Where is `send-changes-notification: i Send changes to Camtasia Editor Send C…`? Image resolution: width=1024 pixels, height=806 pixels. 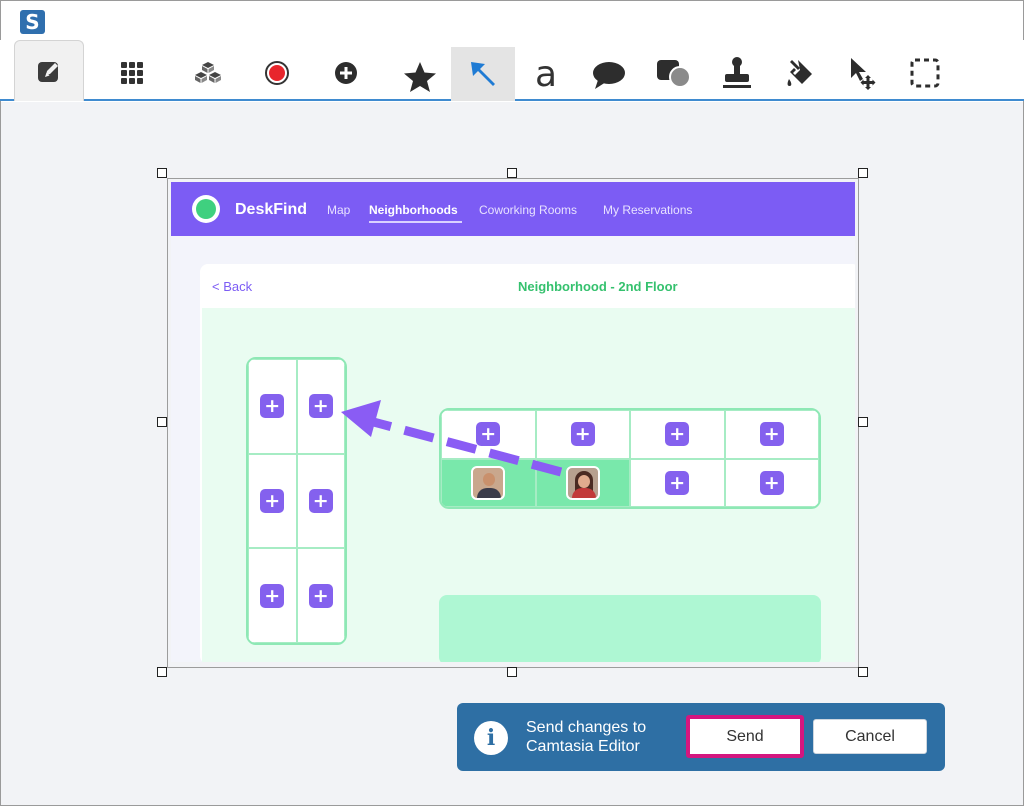 send-changes-notification: i Send changes to Camtasia Editor Send C… is located at coordinates (701, 737).